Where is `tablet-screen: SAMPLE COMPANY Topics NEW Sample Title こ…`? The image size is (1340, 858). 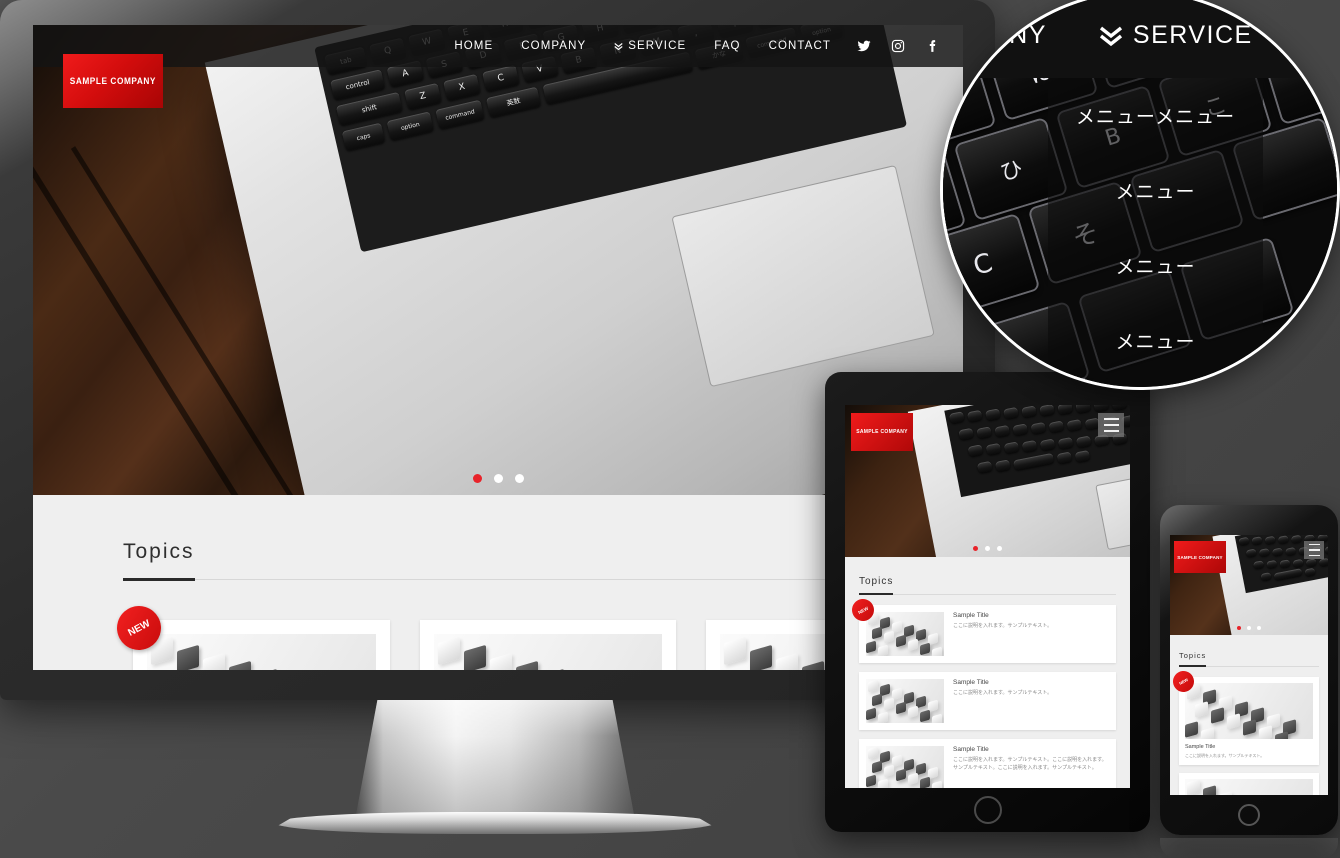 tablet-screen: SAMPLE COMPANY Topics NEW Sample Title こ… is located at coordinates (987, 596).